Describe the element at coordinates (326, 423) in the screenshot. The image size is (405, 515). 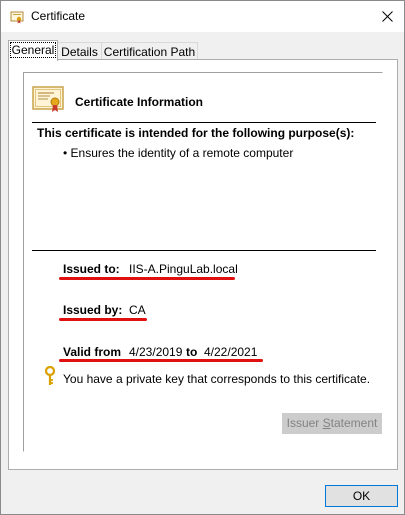
I see `issuer-statement-label-accel: S` at that location.